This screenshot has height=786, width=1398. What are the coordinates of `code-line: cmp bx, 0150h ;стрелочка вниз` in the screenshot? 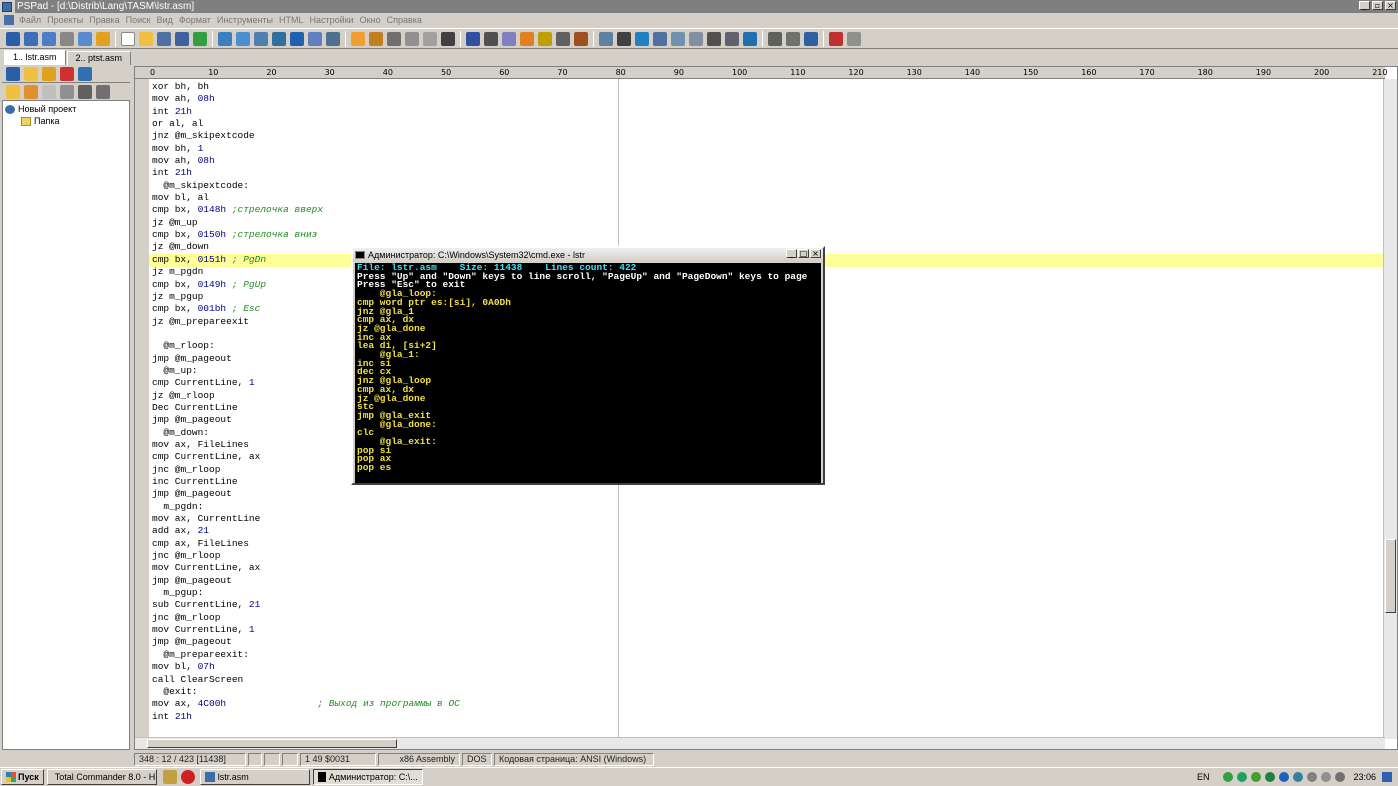 It's located at (768, 235).